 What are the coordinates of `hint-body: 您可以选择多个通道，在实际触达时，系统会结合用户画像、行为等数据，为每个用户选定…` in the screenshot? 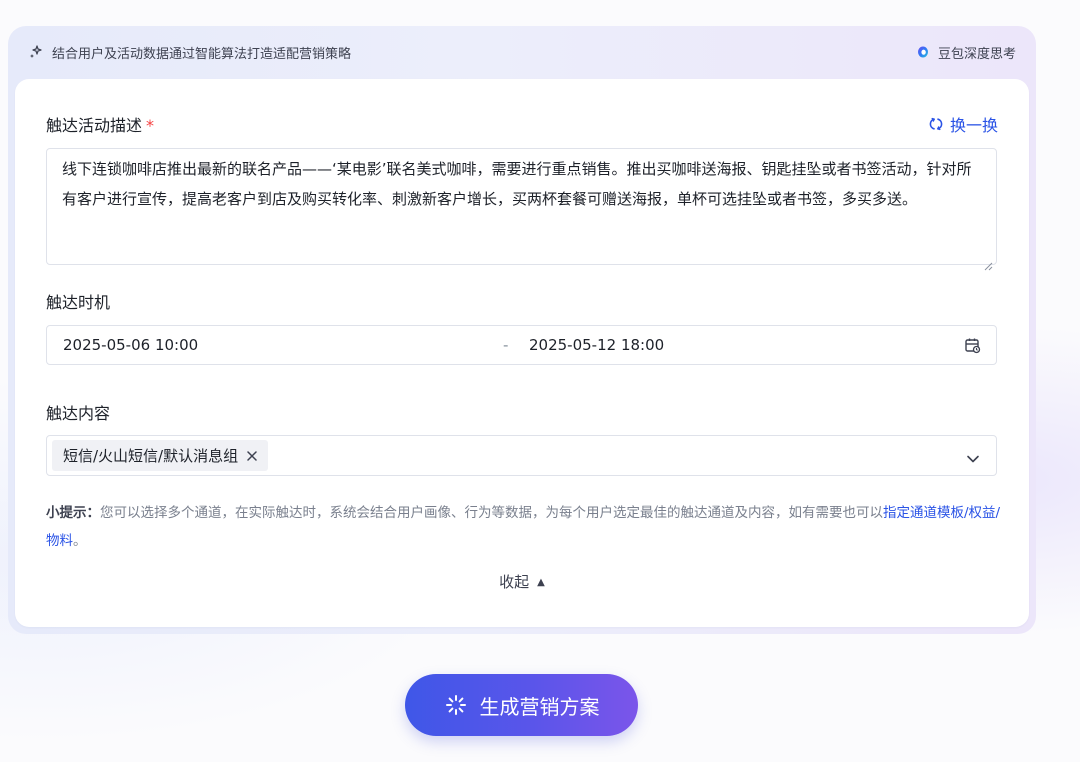 It's located at (491, 513).